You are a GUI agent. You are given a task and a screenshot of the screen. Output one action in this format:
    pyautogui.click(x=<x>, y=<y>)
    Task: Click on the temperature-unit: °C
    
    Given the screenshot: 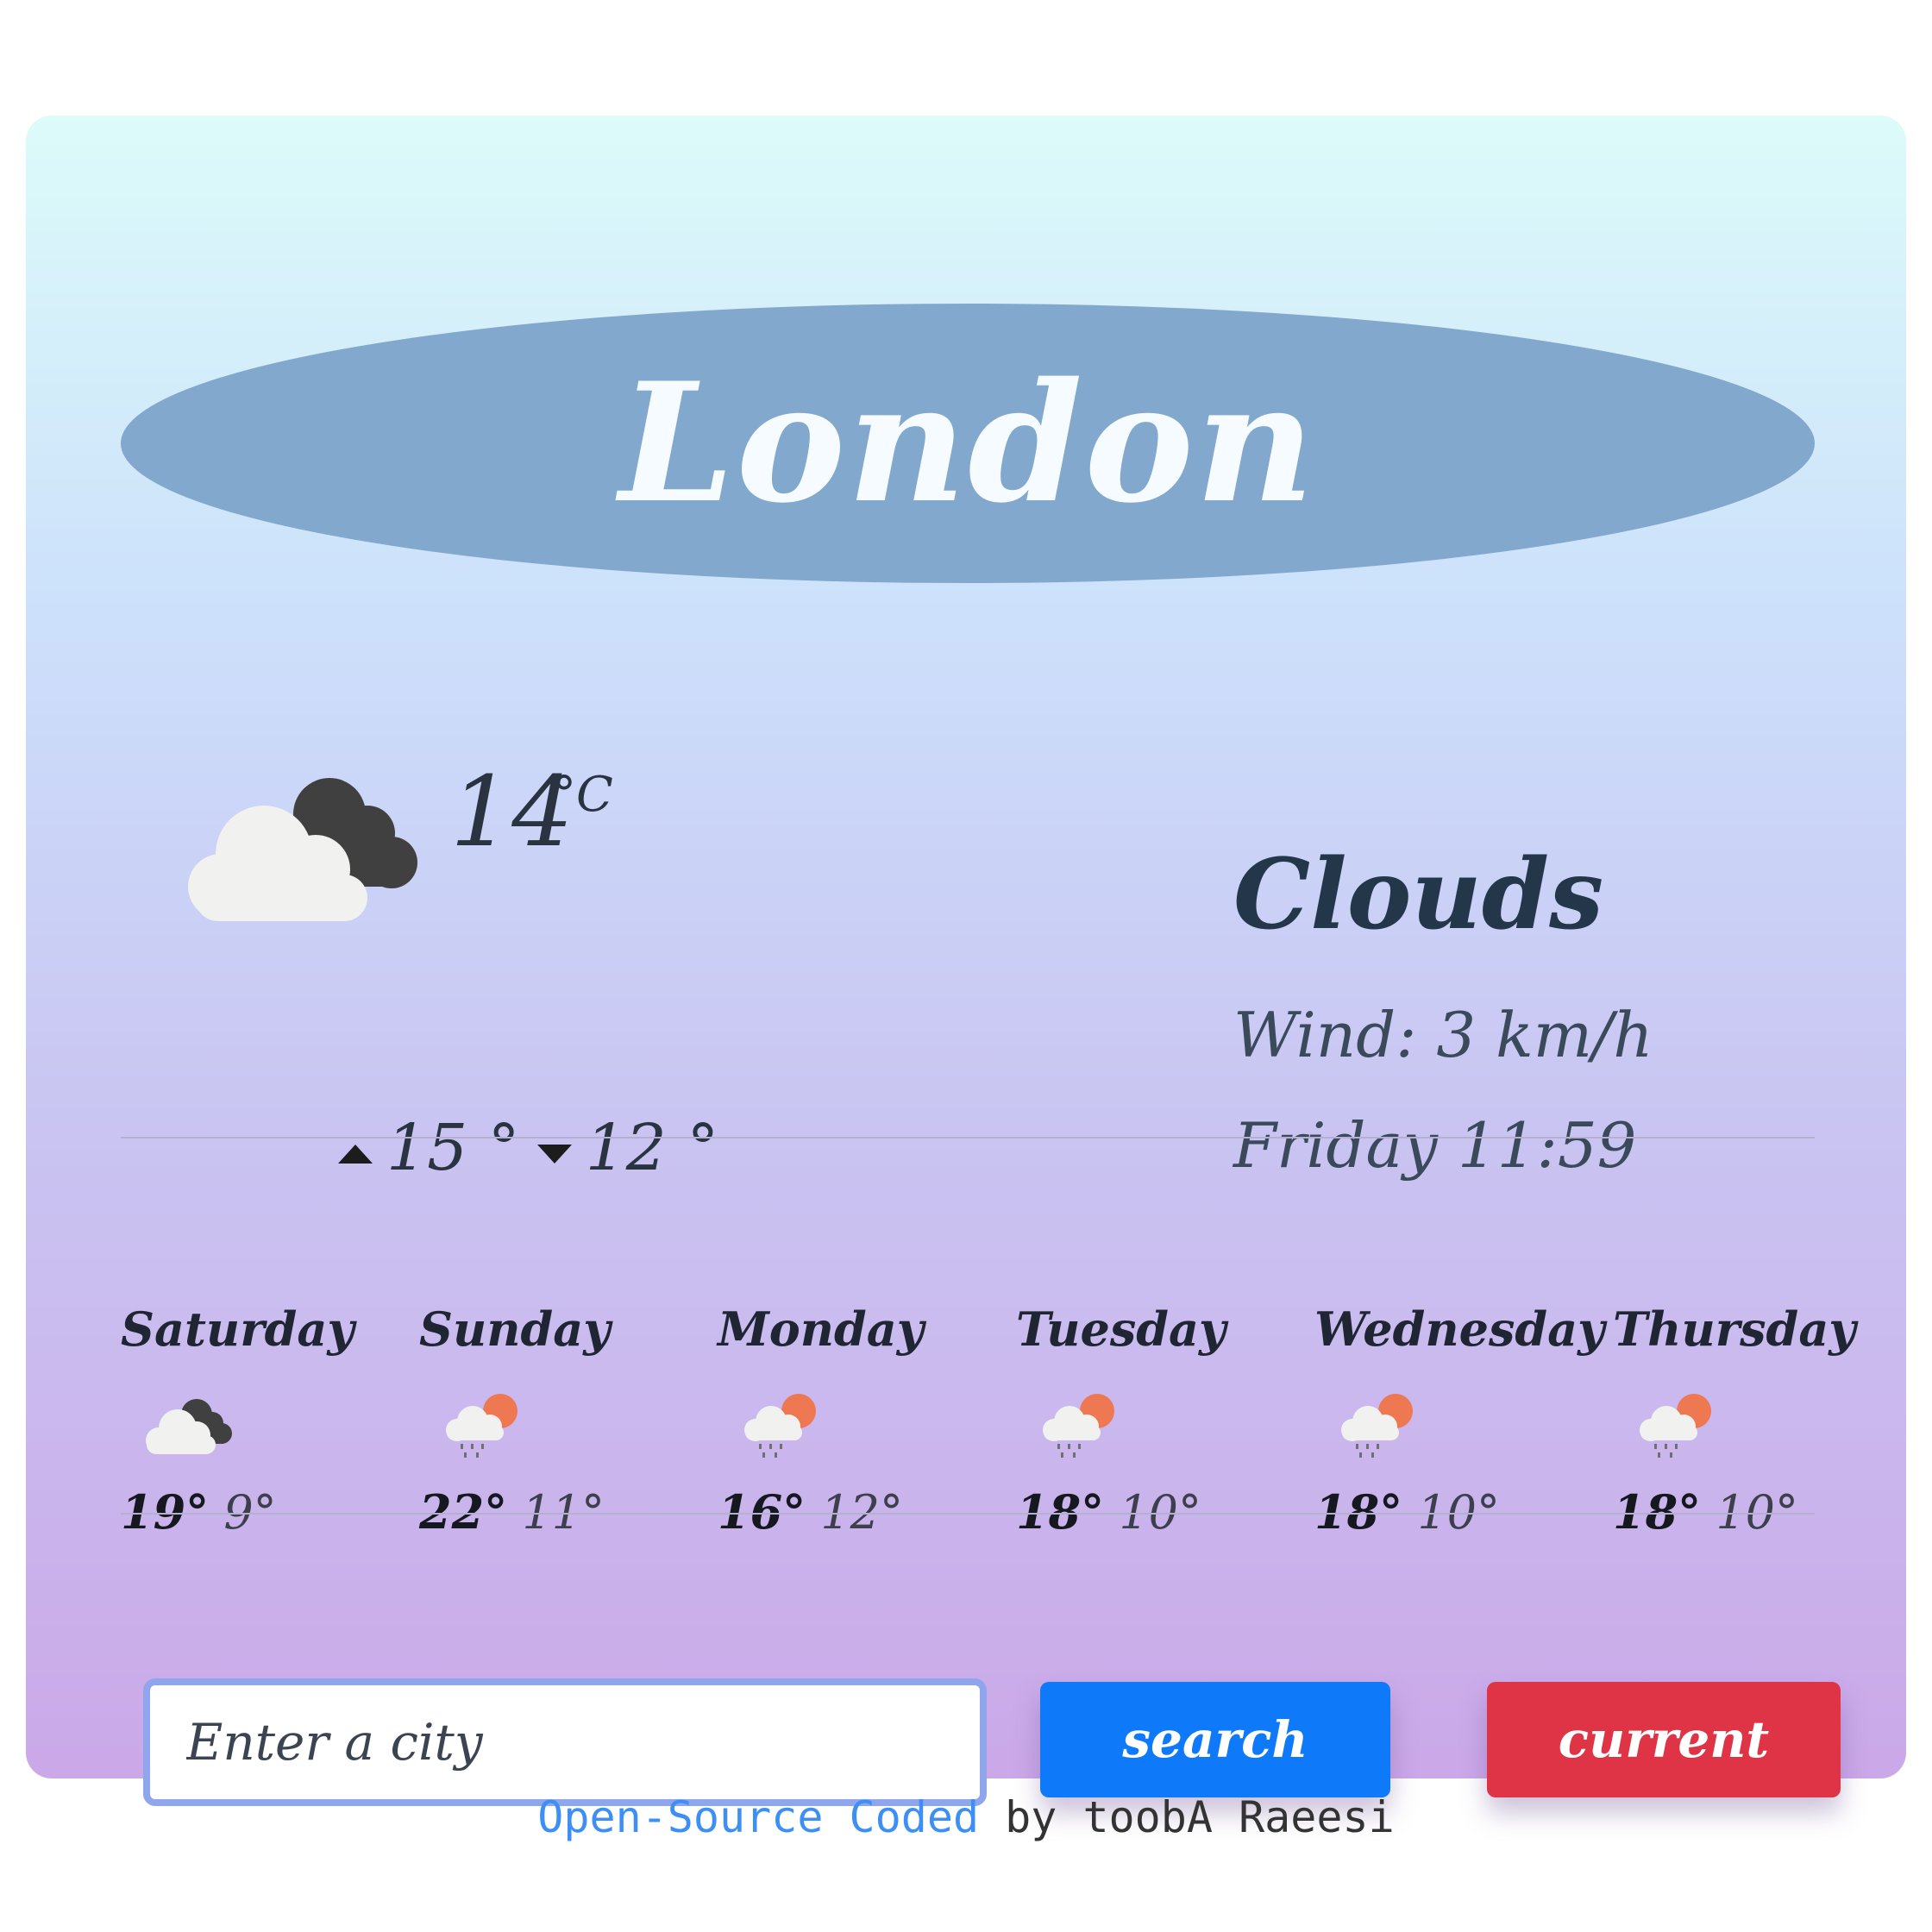 What is the action you would take?
    pyautogui.click(x=583, y=795)
    